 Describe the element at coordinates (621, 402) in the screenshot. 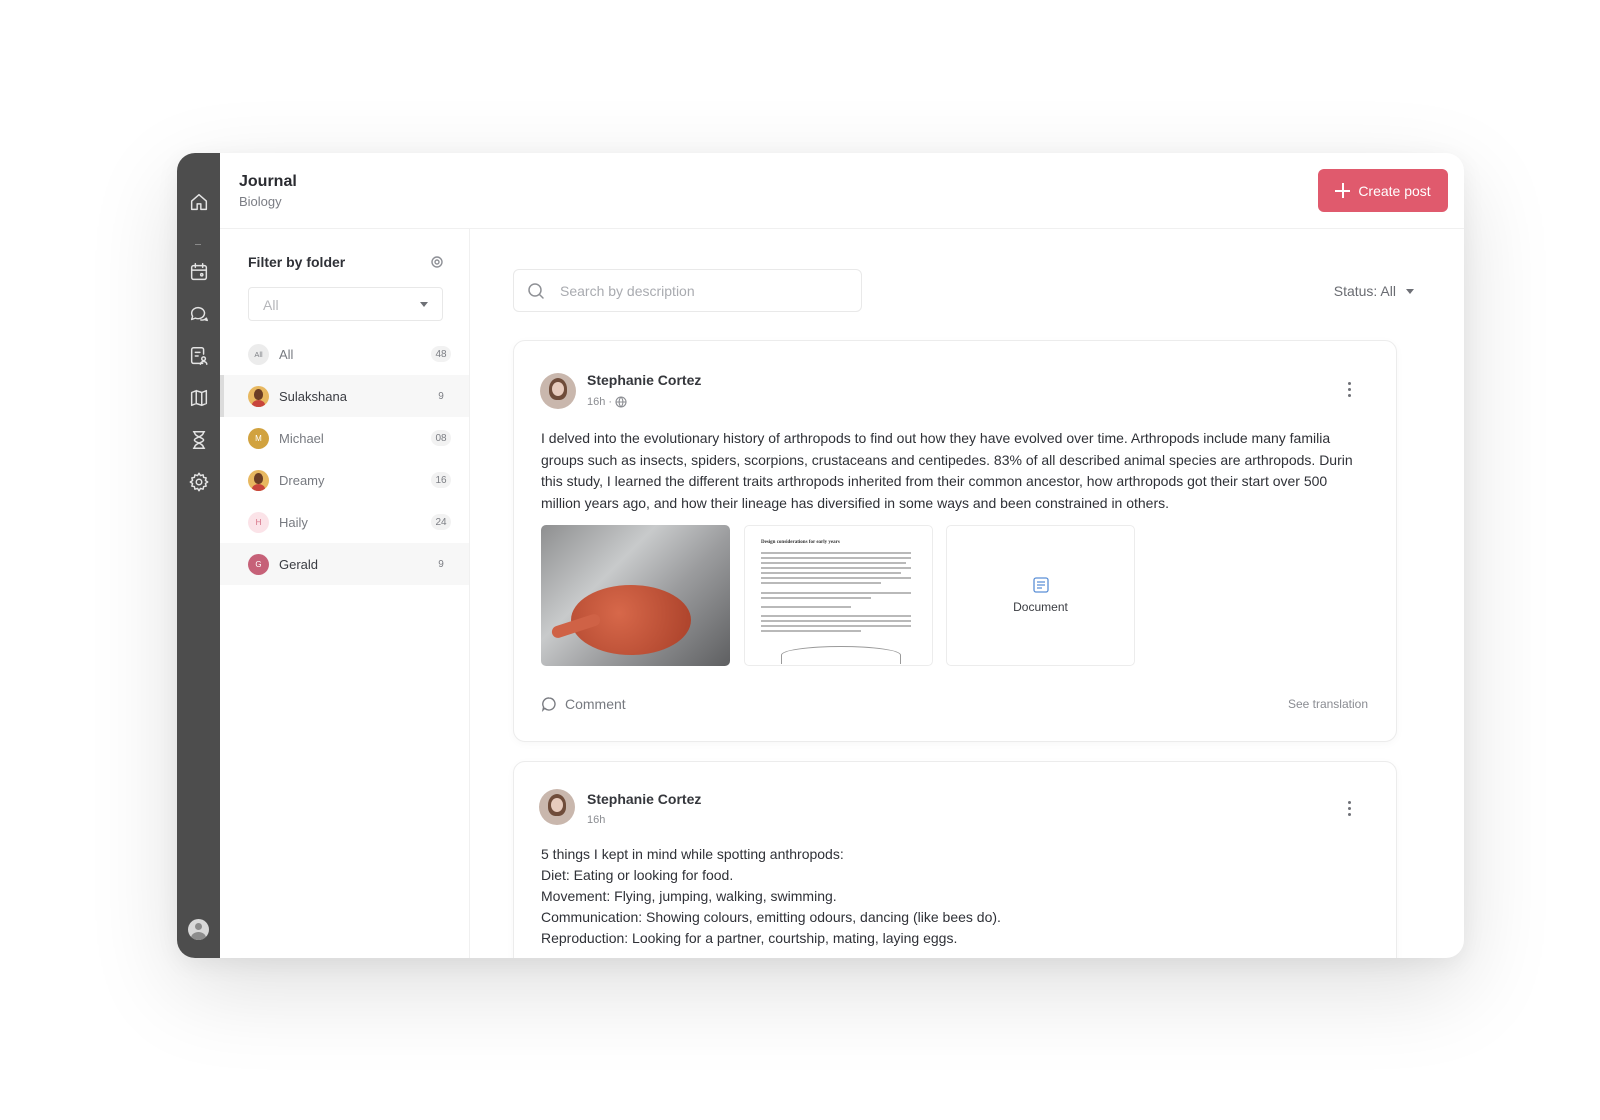

I see `globe-icon` at that location.